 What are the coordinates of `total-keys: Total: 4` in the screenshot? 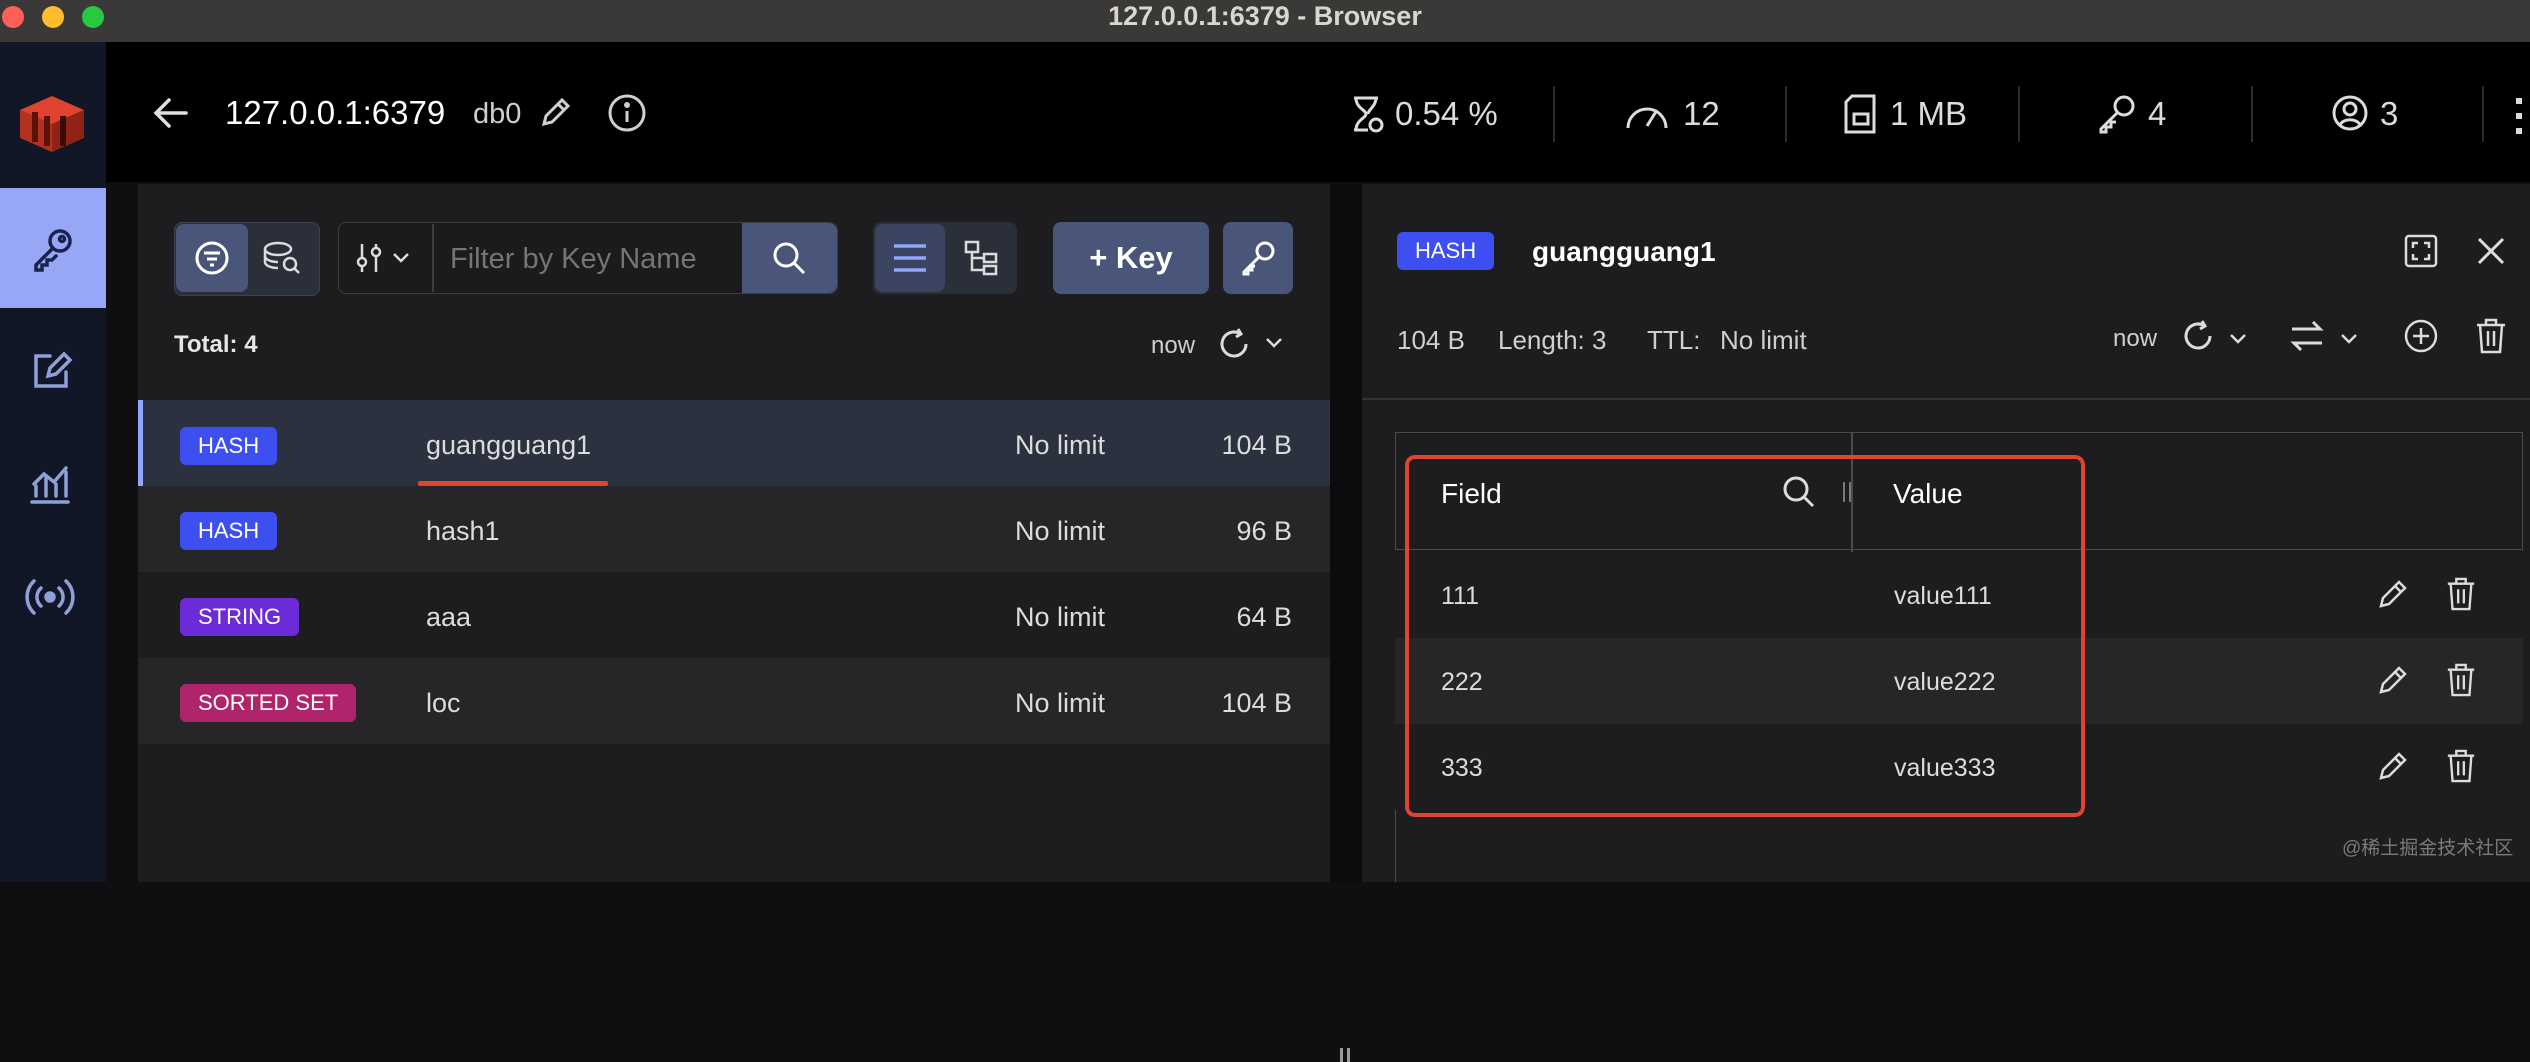 It's located at (216, 344).